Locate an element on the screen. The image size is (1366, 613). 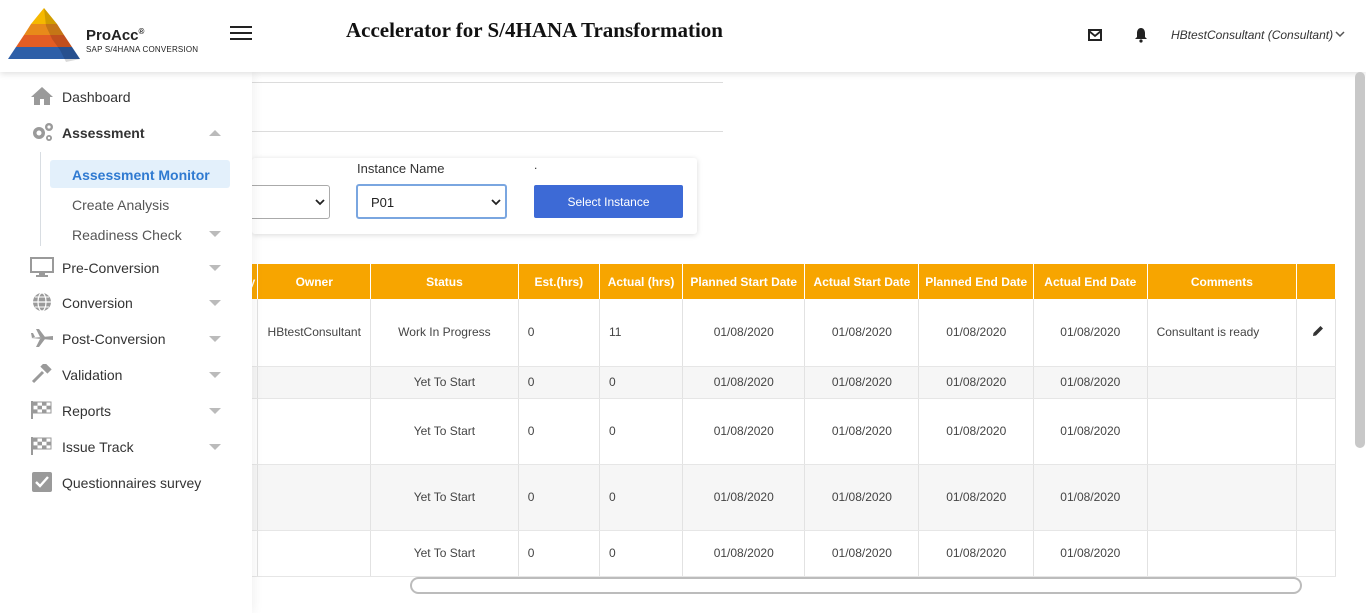
column-header: Actual End Date is located at coordinates (1090, 281).